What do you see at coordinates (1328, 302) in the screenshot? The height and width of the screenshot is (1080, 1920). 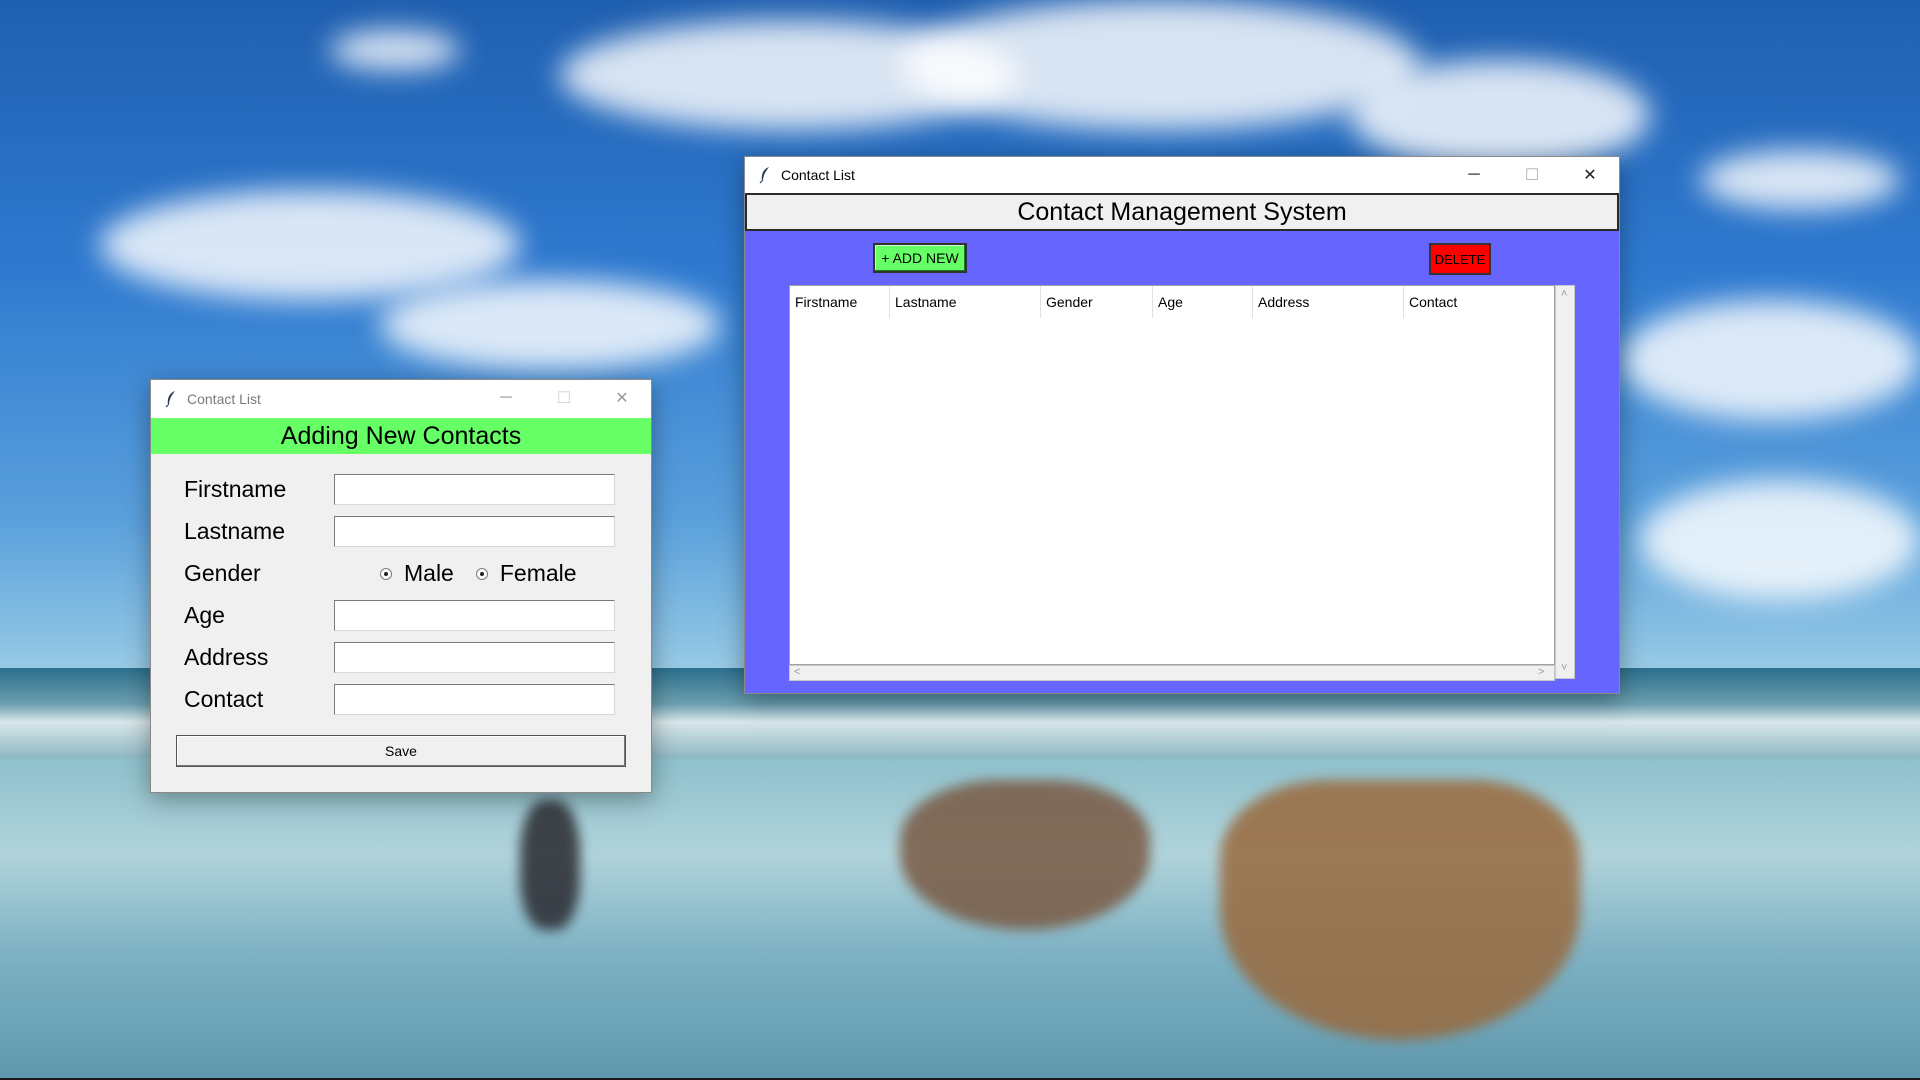 I see `column-header: Address` at bounding box center [1328, 302].